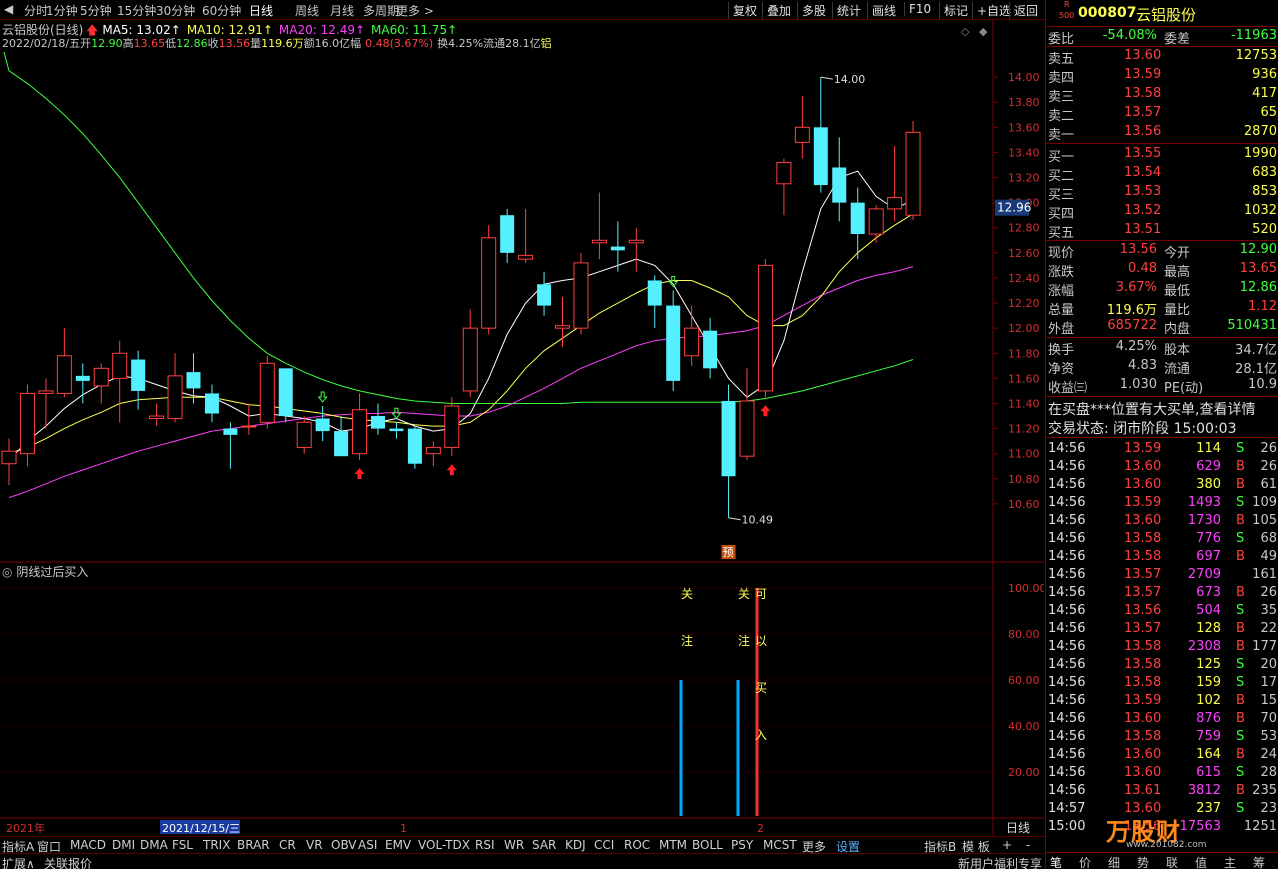  Describe the element at coordinates (1268, 664) in the screenshot. I see `tick-count: 20` at that location.